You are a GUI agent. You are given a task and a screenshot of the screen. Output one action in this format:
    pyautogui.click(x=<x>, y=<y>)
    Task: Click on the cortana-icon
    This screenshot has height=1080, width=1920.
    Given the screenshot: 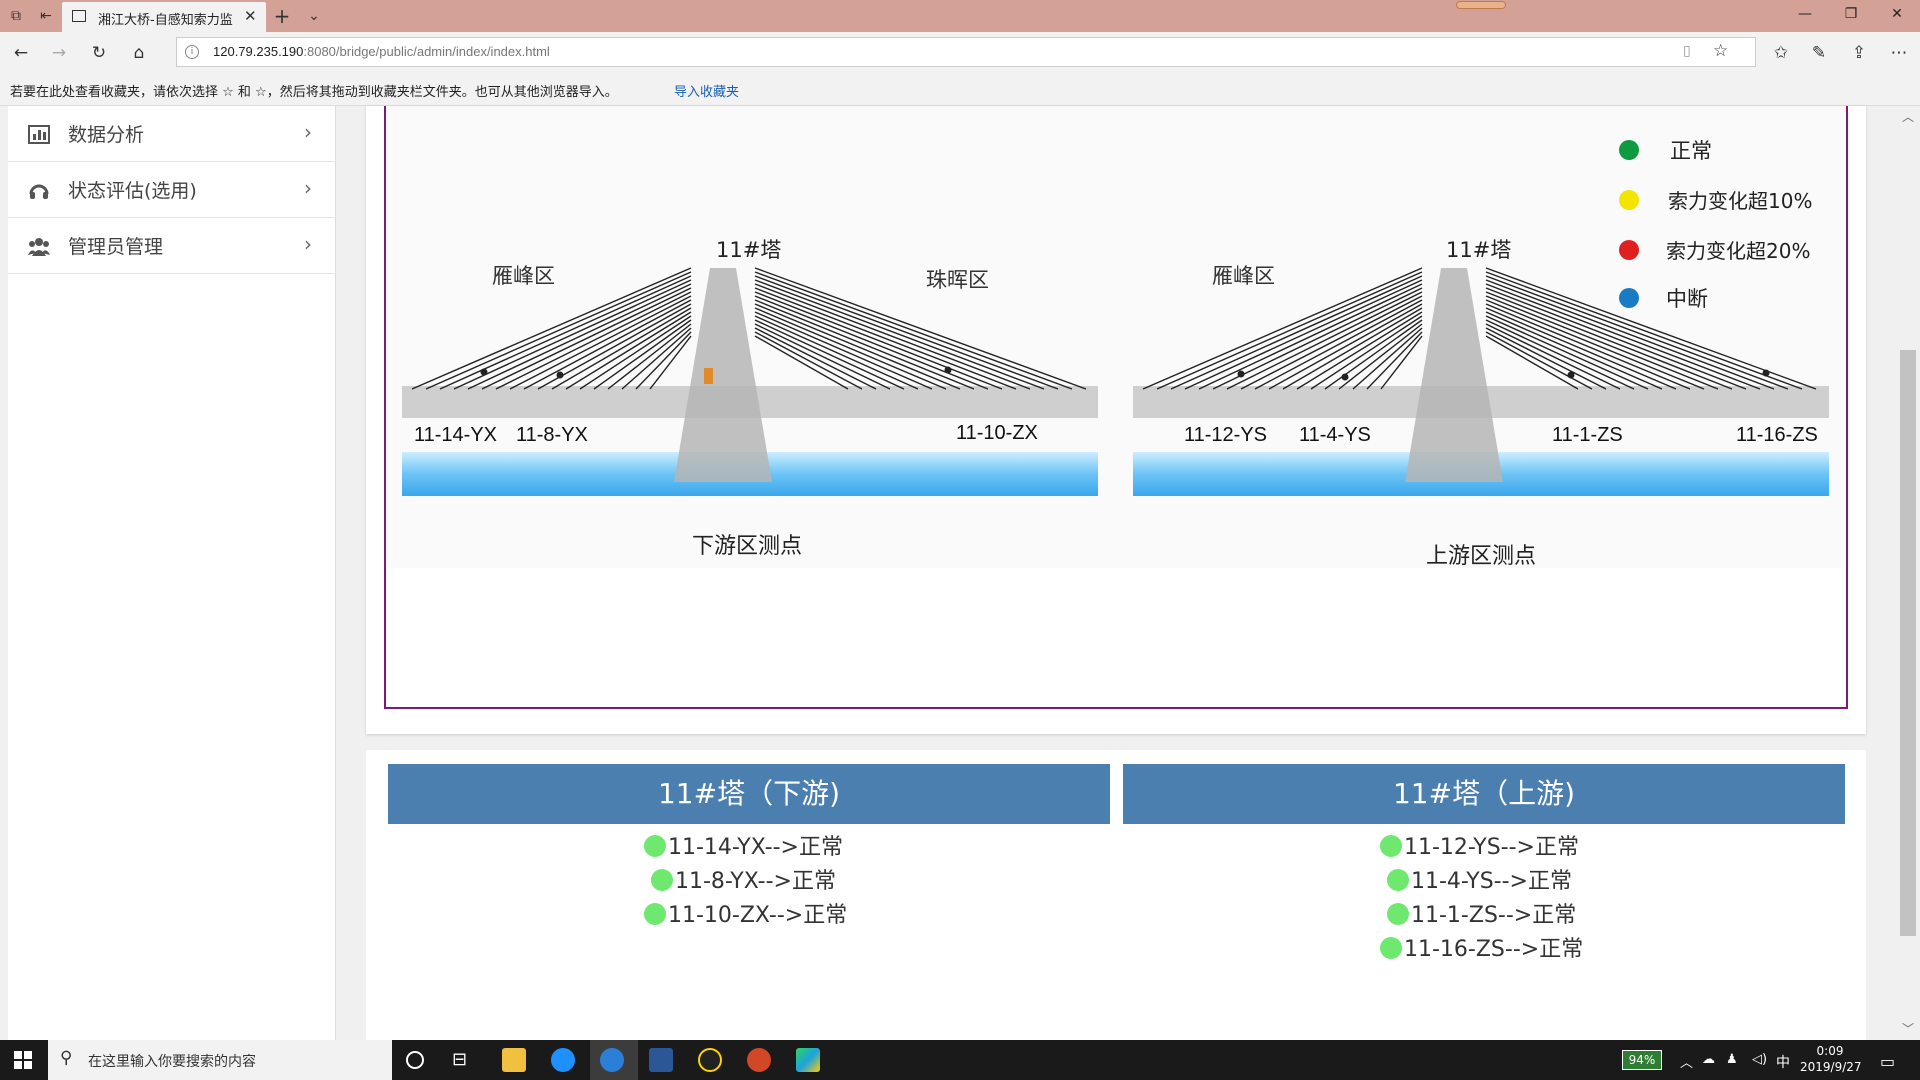 What is the action you would take?
    pyautogui.click(x=415, y=1060)
    